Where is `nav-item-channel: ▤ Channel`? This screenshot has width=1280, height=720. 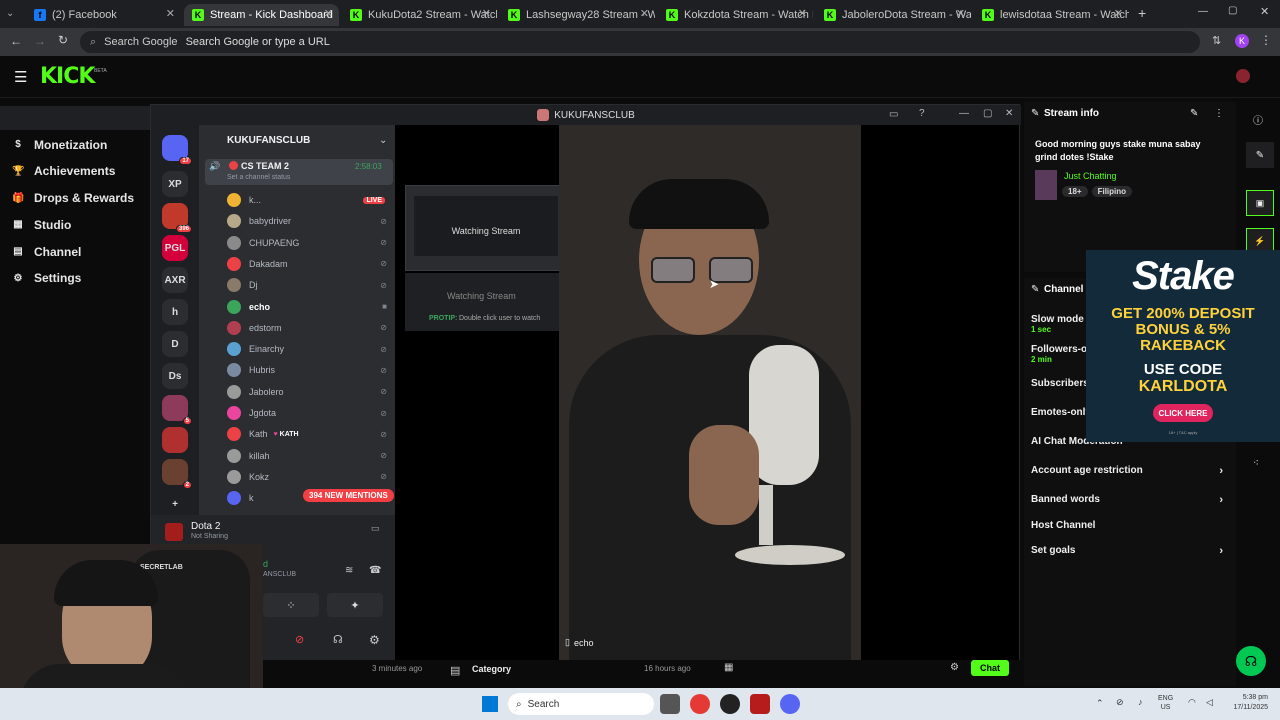 nav-item-channel: ▤ Channel is located at coordinates (75, 252).